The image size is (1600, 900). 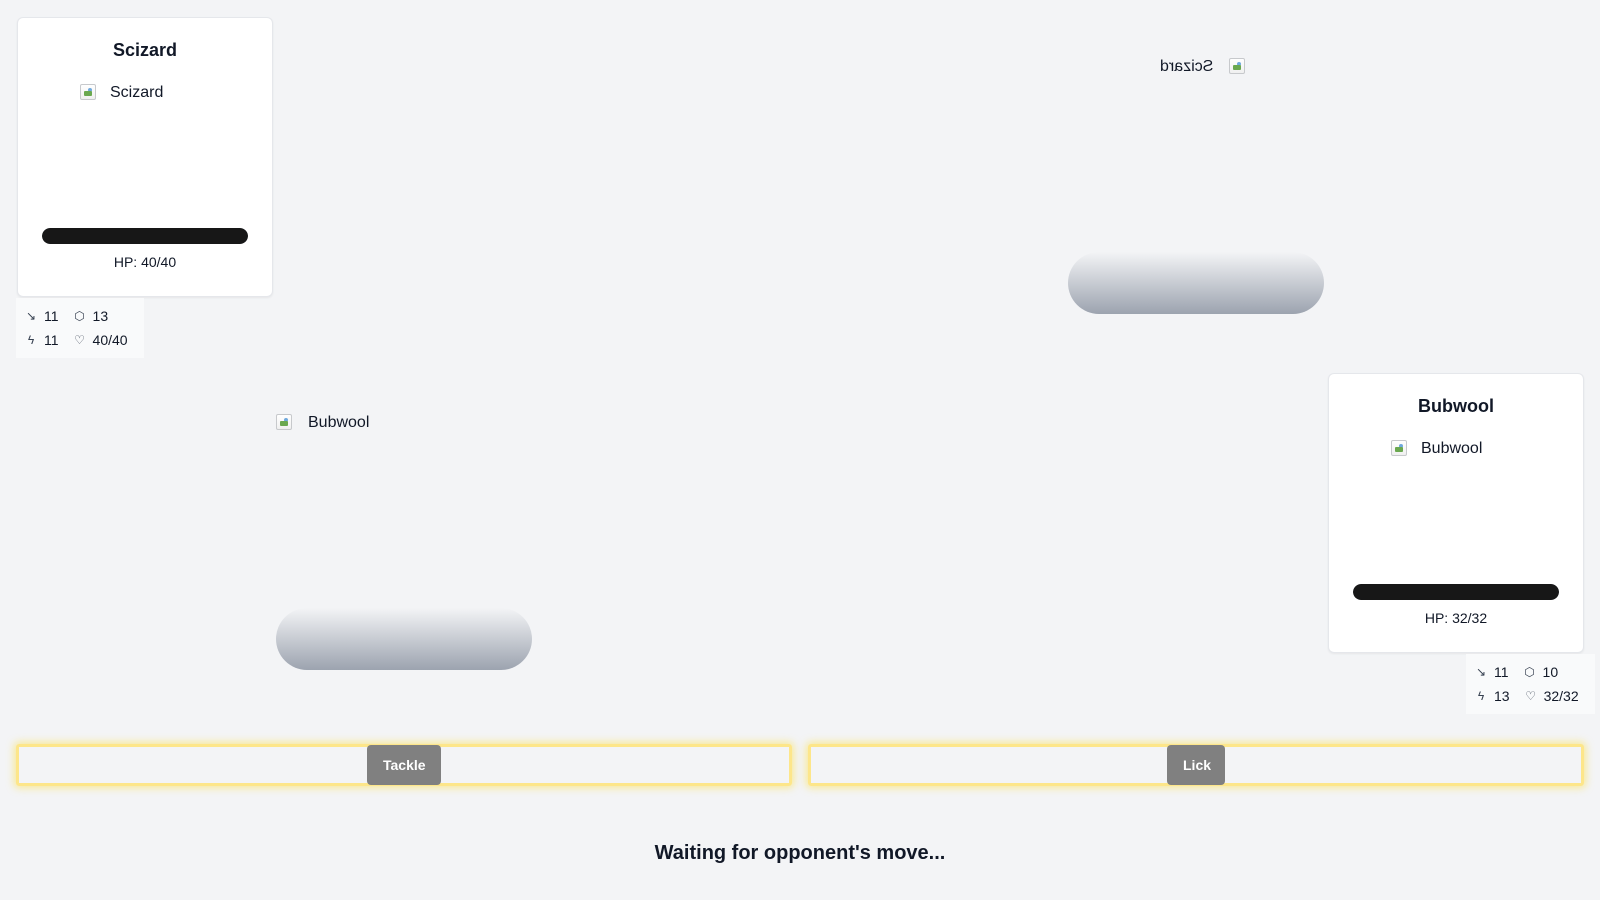 I want to click on player-hp-fill, so click(x=1456, y=592).